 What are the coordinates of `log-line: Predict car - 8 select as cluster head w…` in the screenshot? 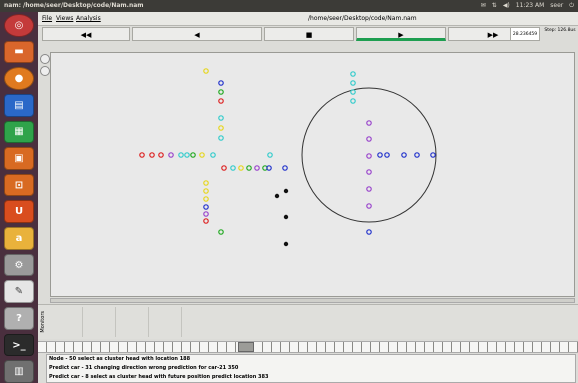 It's located at (159, 377).